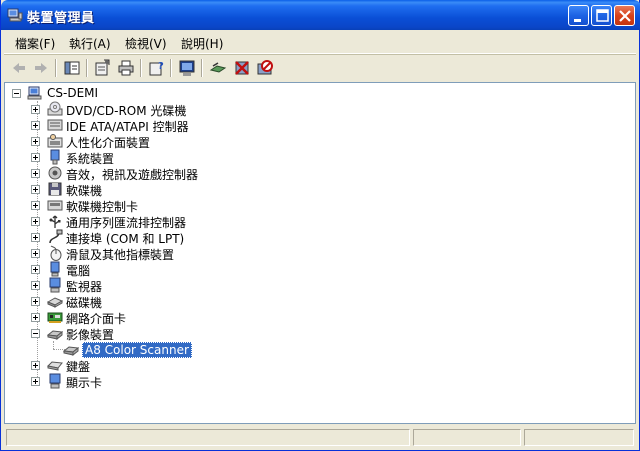 The image size is (640, 451). Describe the element at coordinates (578, 15) in the screenshot. I see `minimize-button` at that location.